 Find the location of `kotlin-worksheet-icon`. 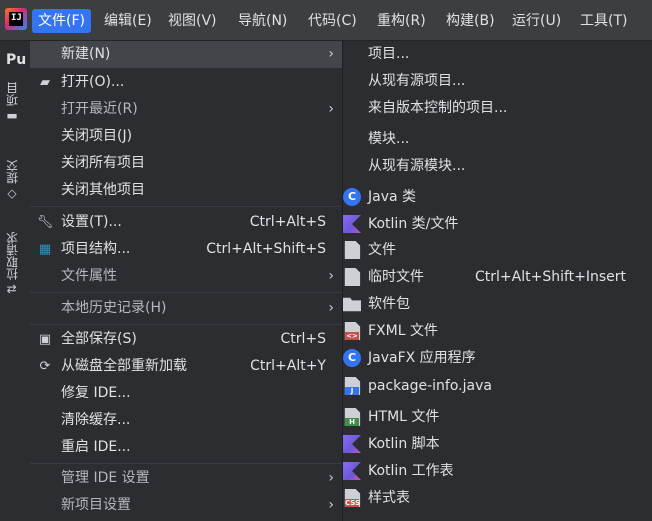

kotlin-worksheet-icon is located at coordinates (352, 471).